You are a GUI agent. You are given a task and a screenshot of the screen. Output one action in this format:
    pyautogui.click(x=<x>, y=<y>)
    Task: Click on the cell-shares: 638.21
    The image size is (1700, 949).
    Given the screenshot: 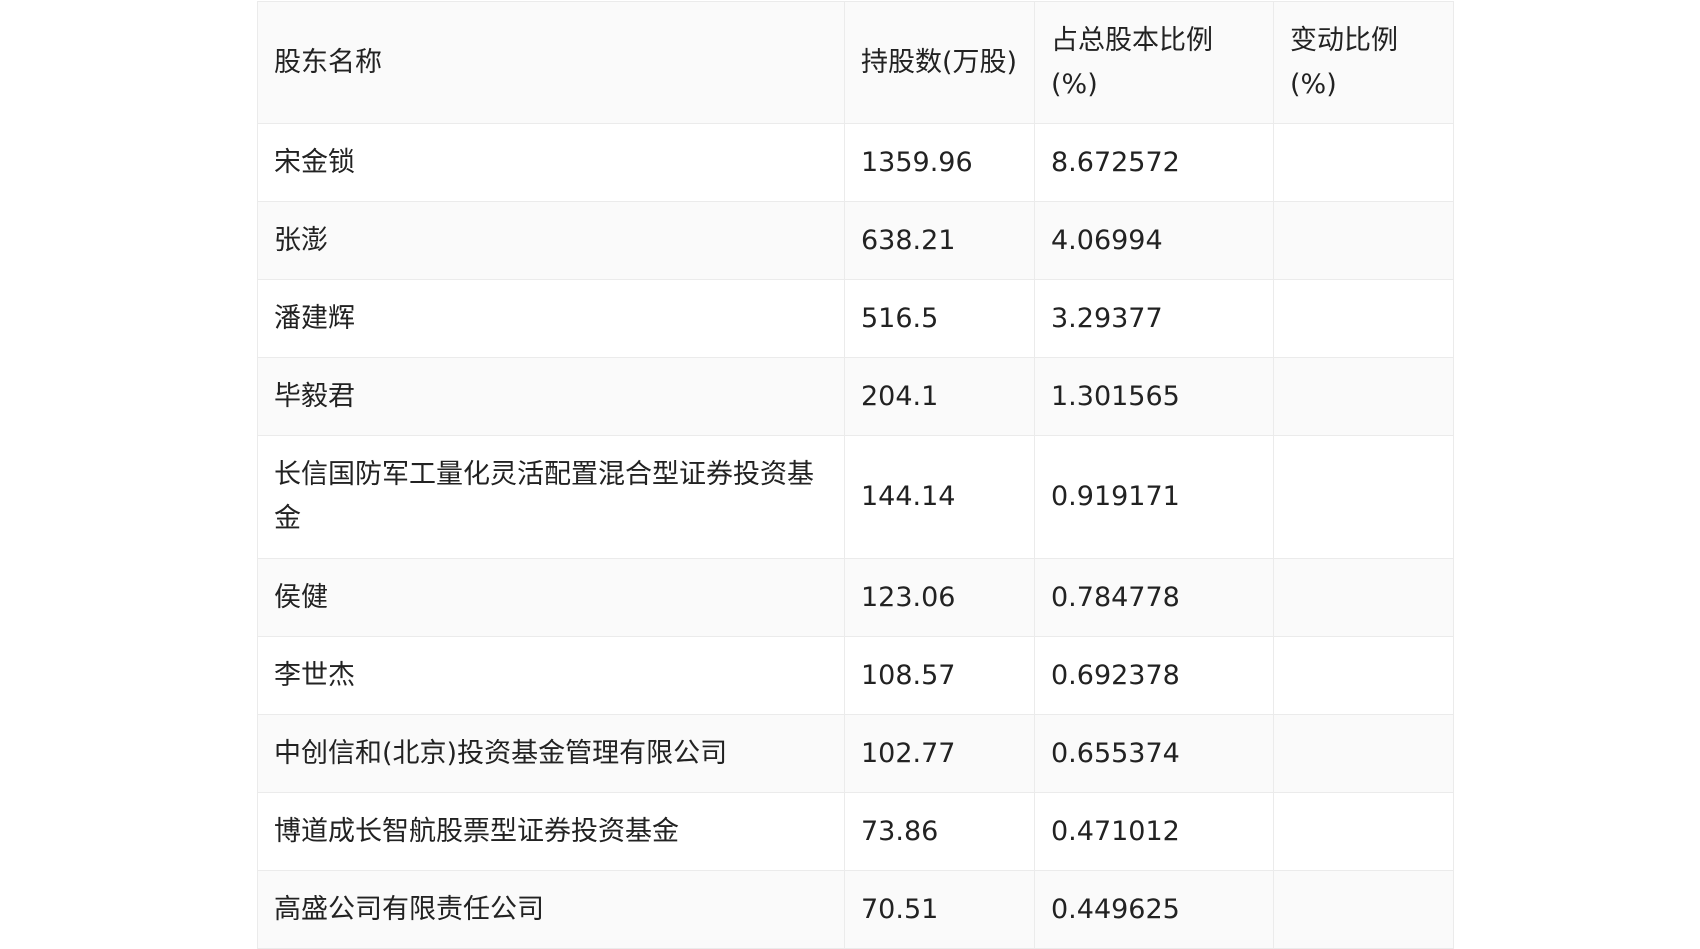 What is the action you would take?
    pyautogui.click(x=939, y=240)
    